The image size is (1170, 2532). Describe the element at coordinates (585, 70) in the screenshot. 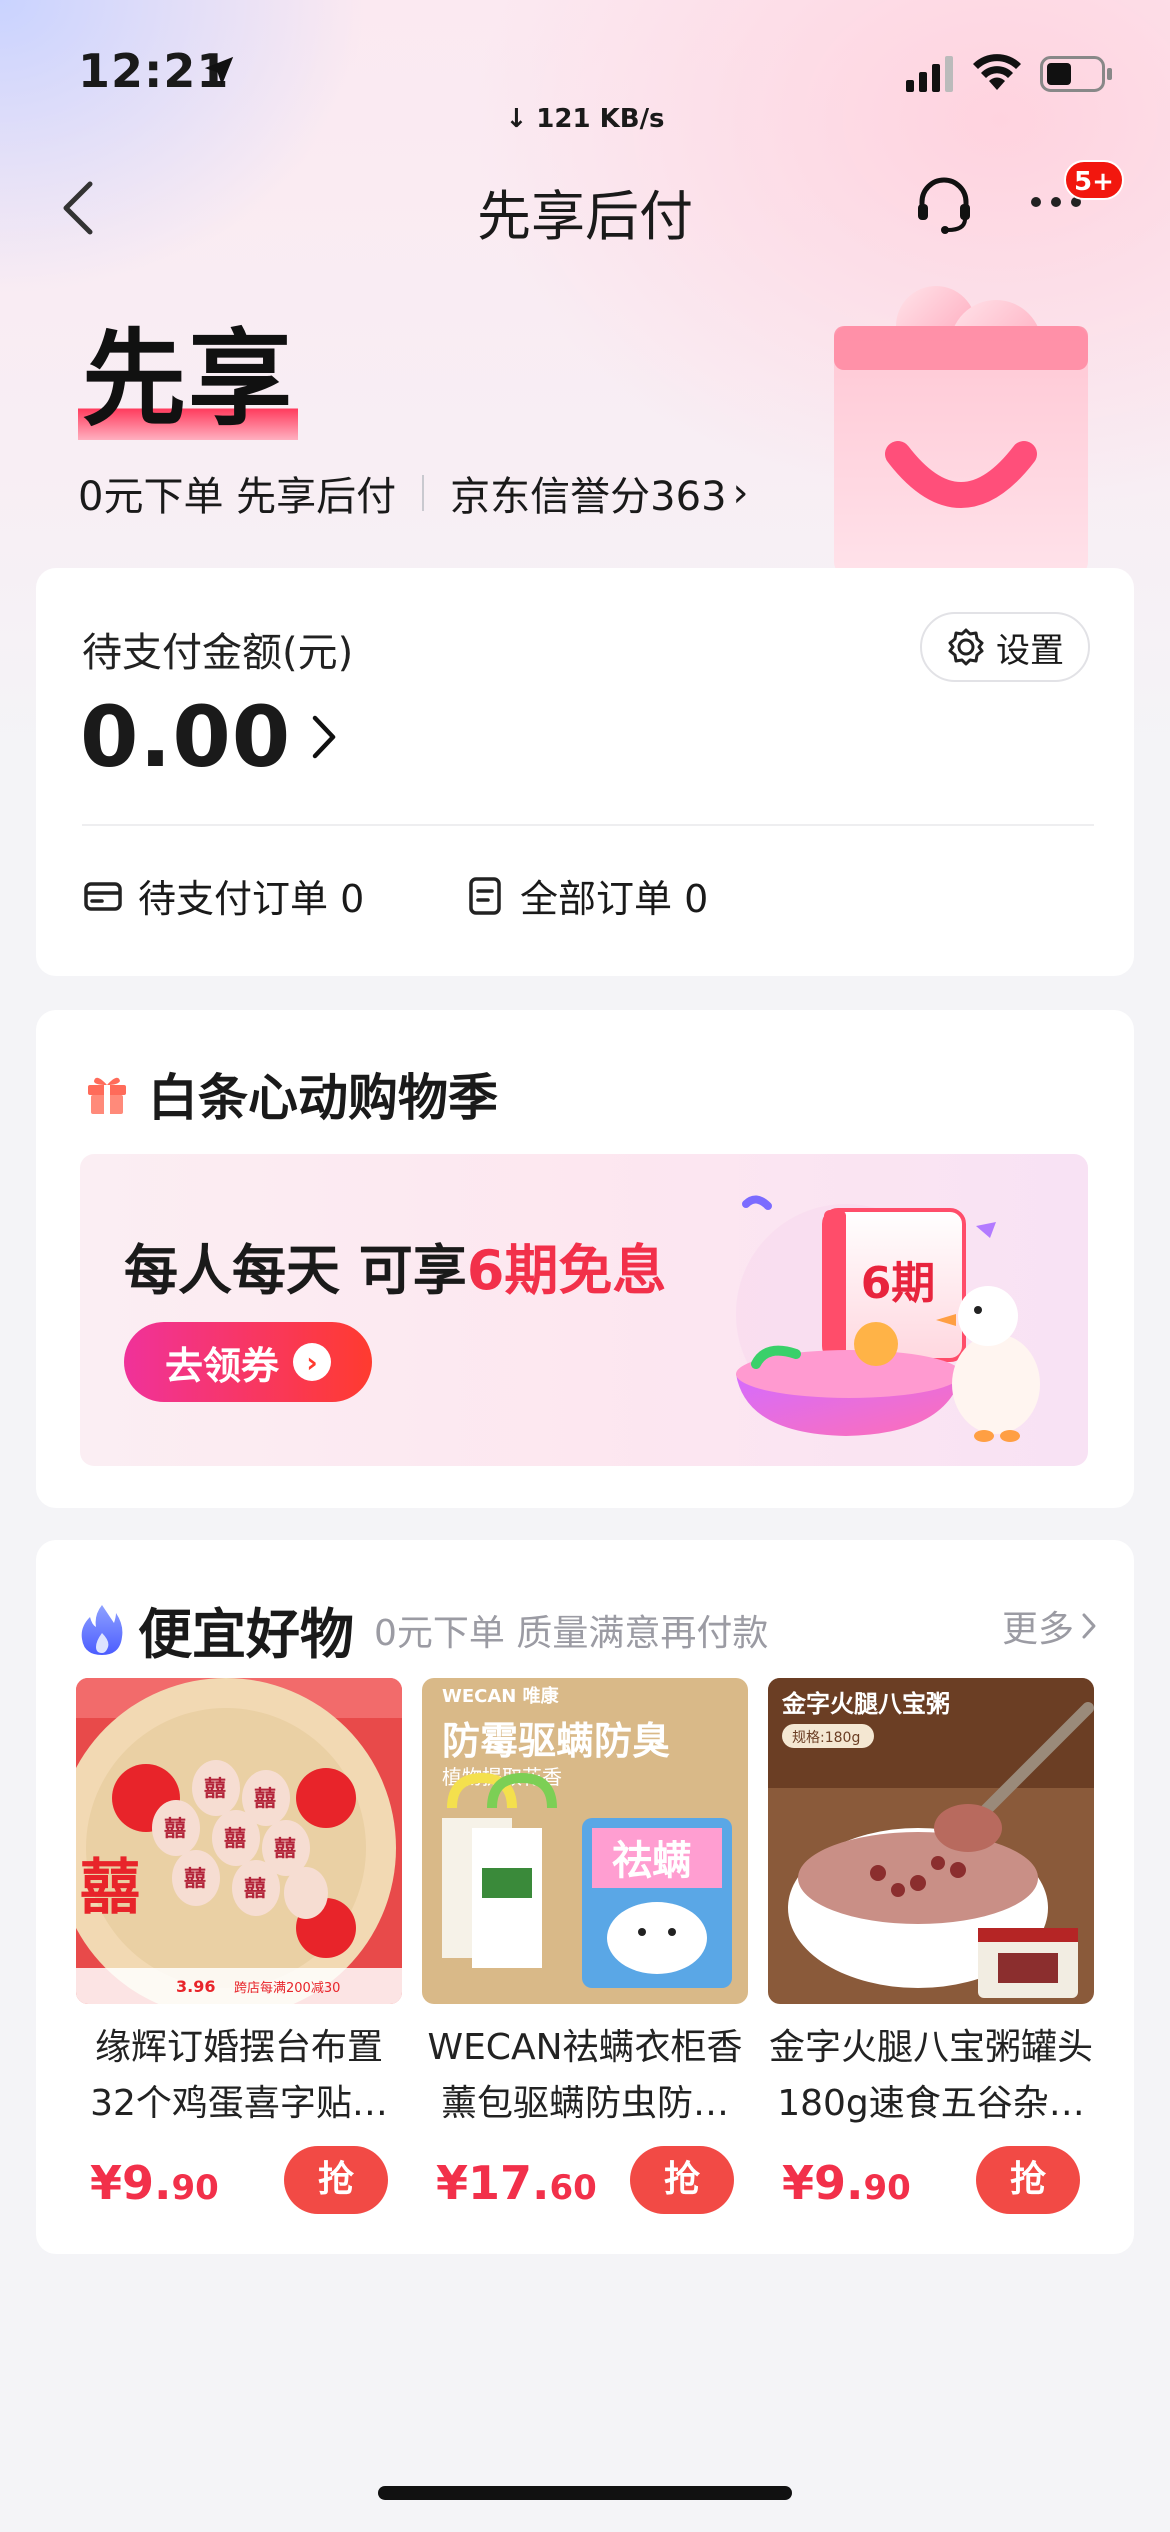

I see `status-bar: 12:21 ↓ 121 KB/s` at that location.